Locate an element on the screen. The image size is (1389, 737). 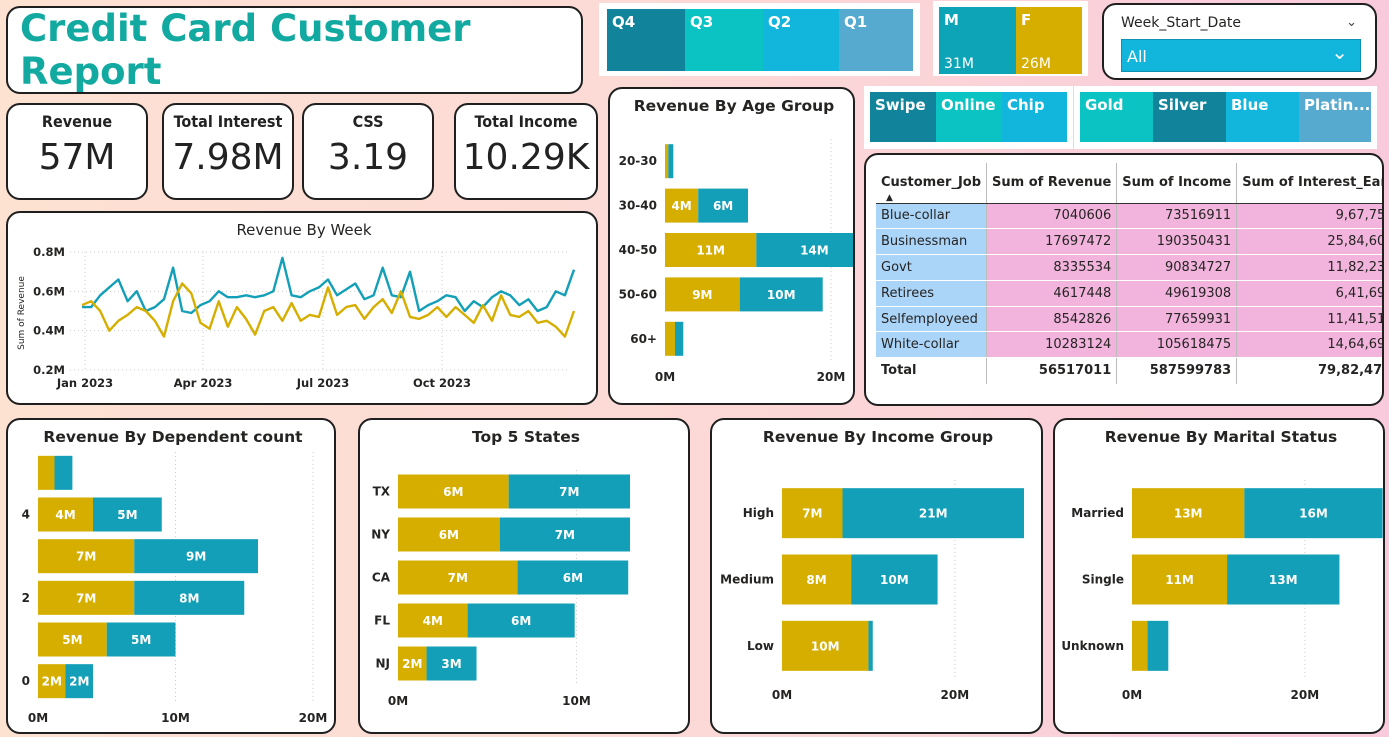
category-label: NY is located at coordinates (380, 535).